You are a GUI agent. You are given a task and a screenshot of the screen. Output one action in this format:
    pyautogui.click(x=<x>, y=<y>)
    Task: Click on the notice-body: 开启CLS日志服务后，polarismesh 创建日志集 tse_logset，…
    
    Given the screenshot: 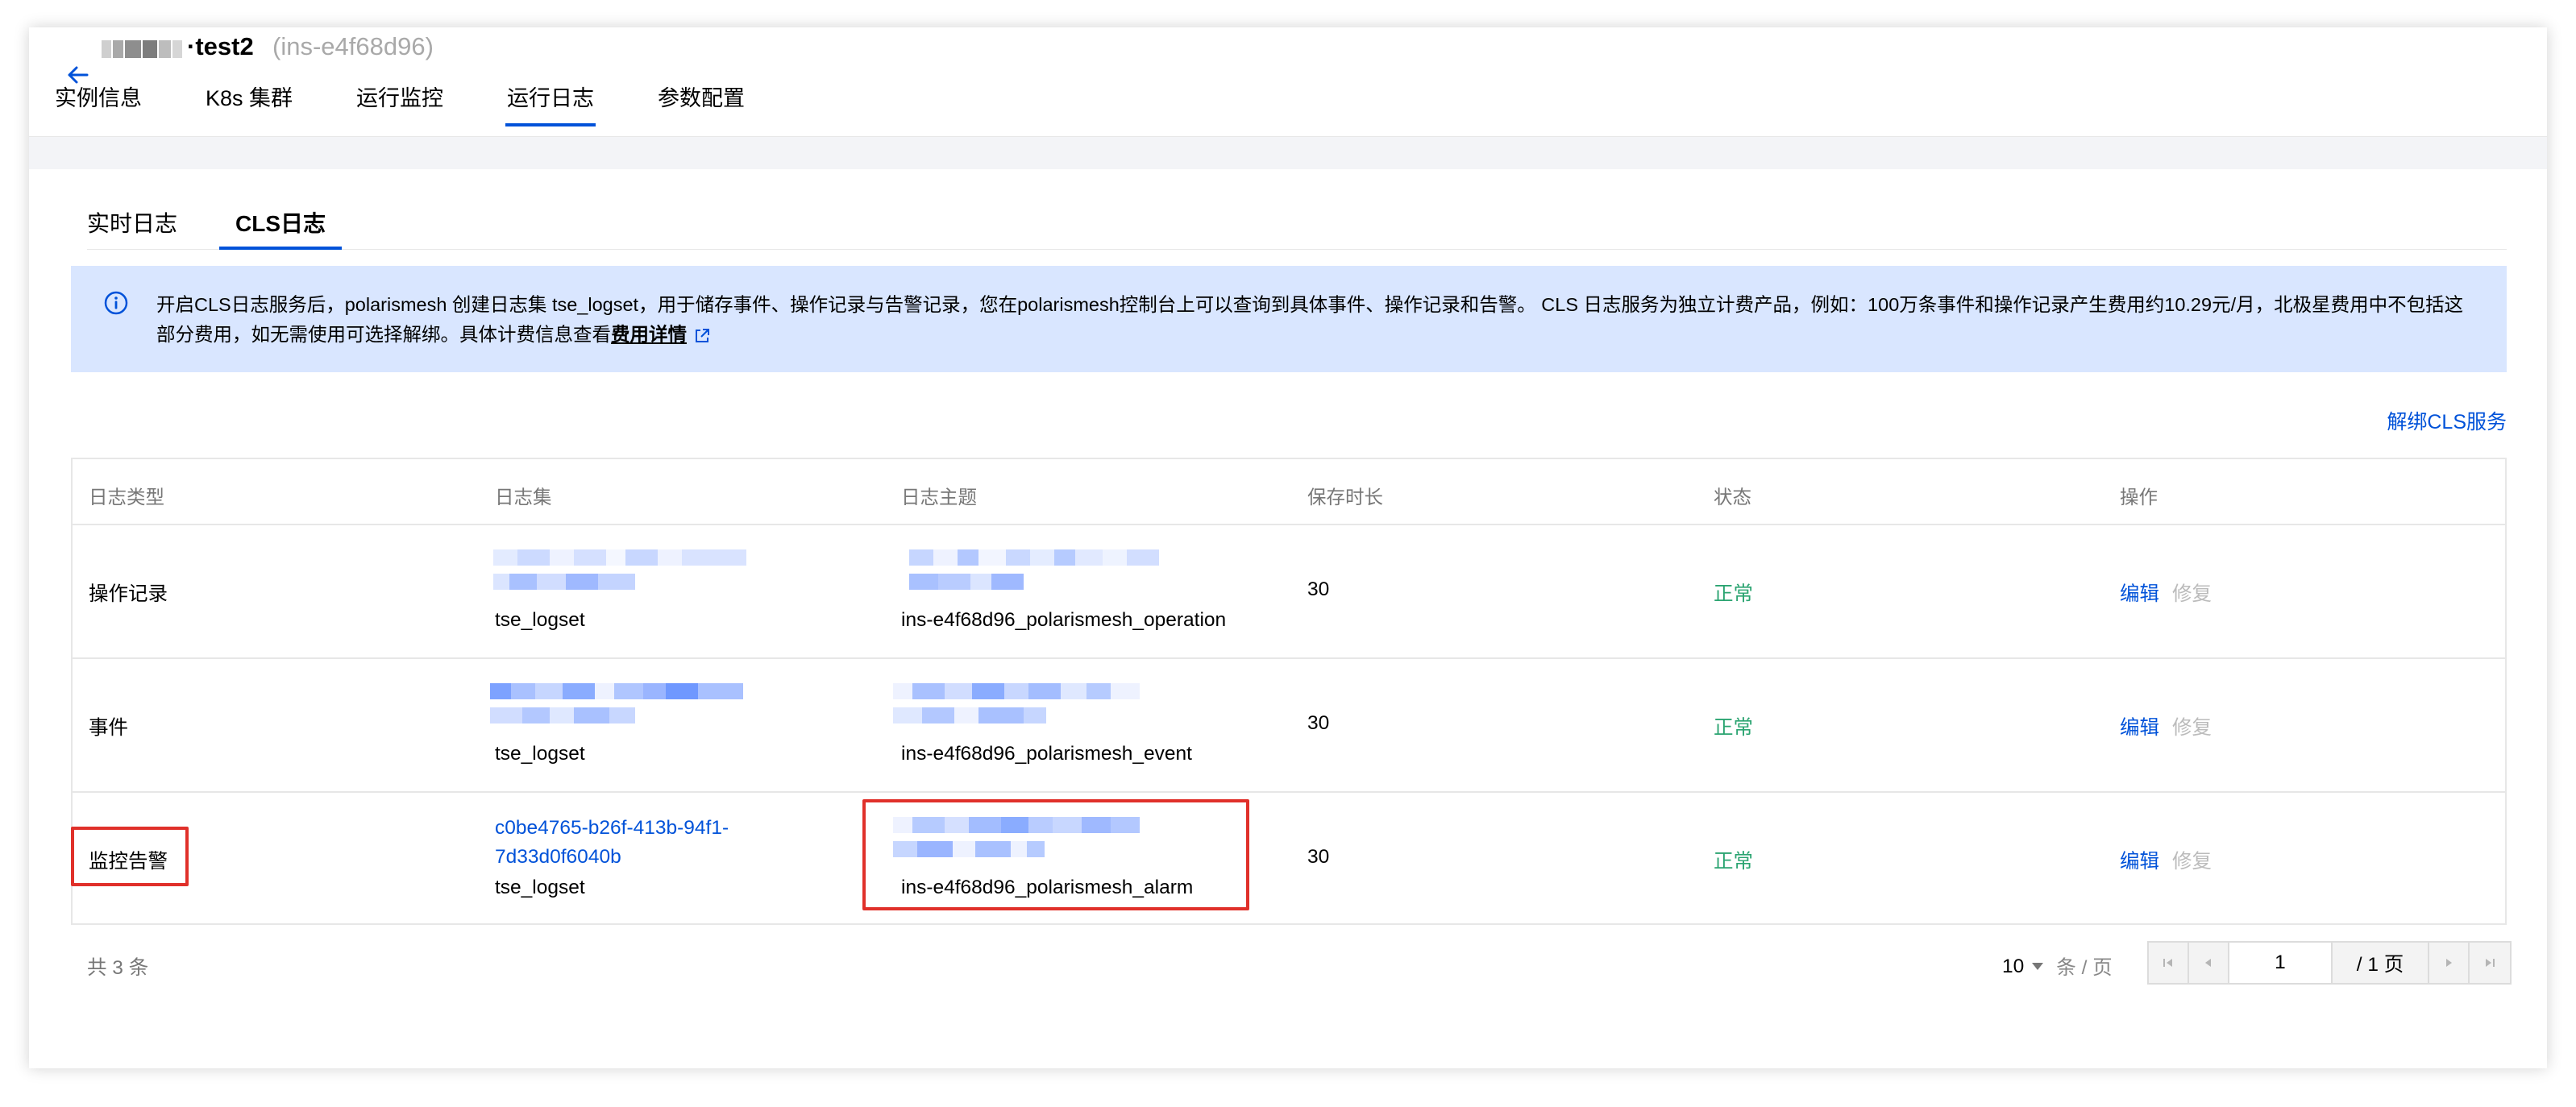 What is the action you would take?
    pyautogui.click(x=1310, y=319)
    